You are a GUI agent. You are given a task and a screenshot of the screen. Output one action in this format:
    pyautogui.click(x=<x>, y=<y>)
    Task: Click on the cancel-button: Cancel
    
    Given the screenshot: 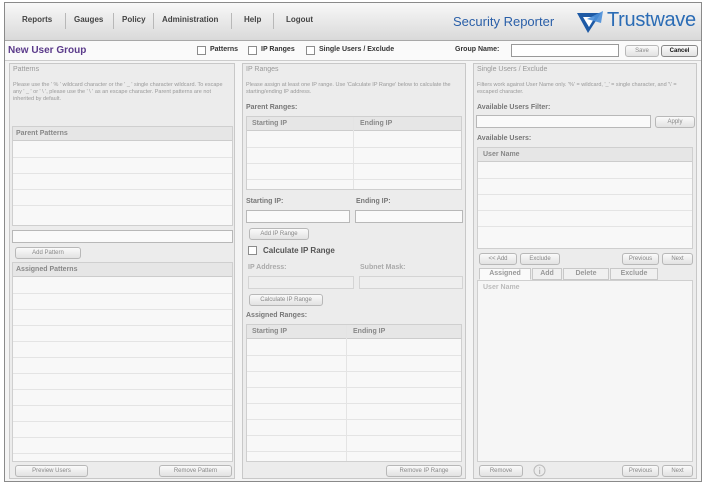 What is the action you would take?
    pyautogui.click(x=679, y=51)
    